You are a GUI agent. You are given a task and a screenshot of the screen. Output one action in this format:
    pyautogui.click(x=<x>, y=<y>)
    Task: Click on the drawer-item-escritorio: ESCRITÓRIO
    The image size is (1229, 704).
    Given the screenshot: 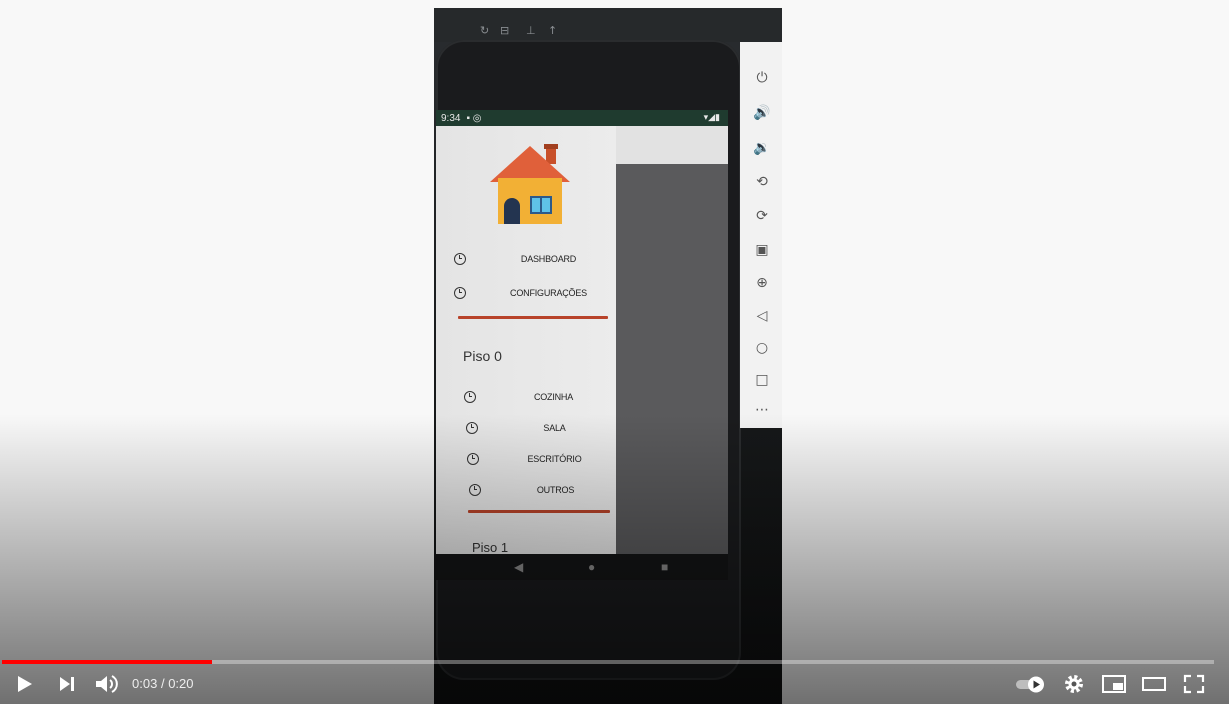 What is the action you would take?
    pyautogui.click(x=528, y=459)
    